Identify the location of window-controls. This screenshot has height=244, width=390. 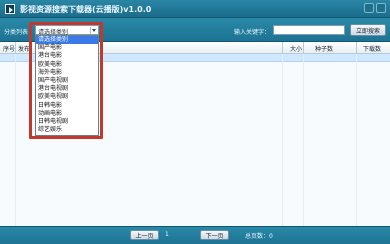
(375, 8).